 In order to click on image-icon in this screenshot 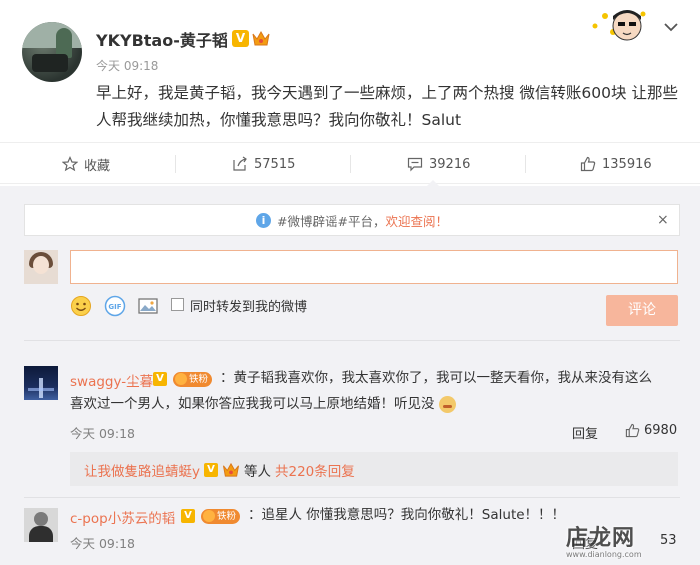, I will do `click(148, 306)`.